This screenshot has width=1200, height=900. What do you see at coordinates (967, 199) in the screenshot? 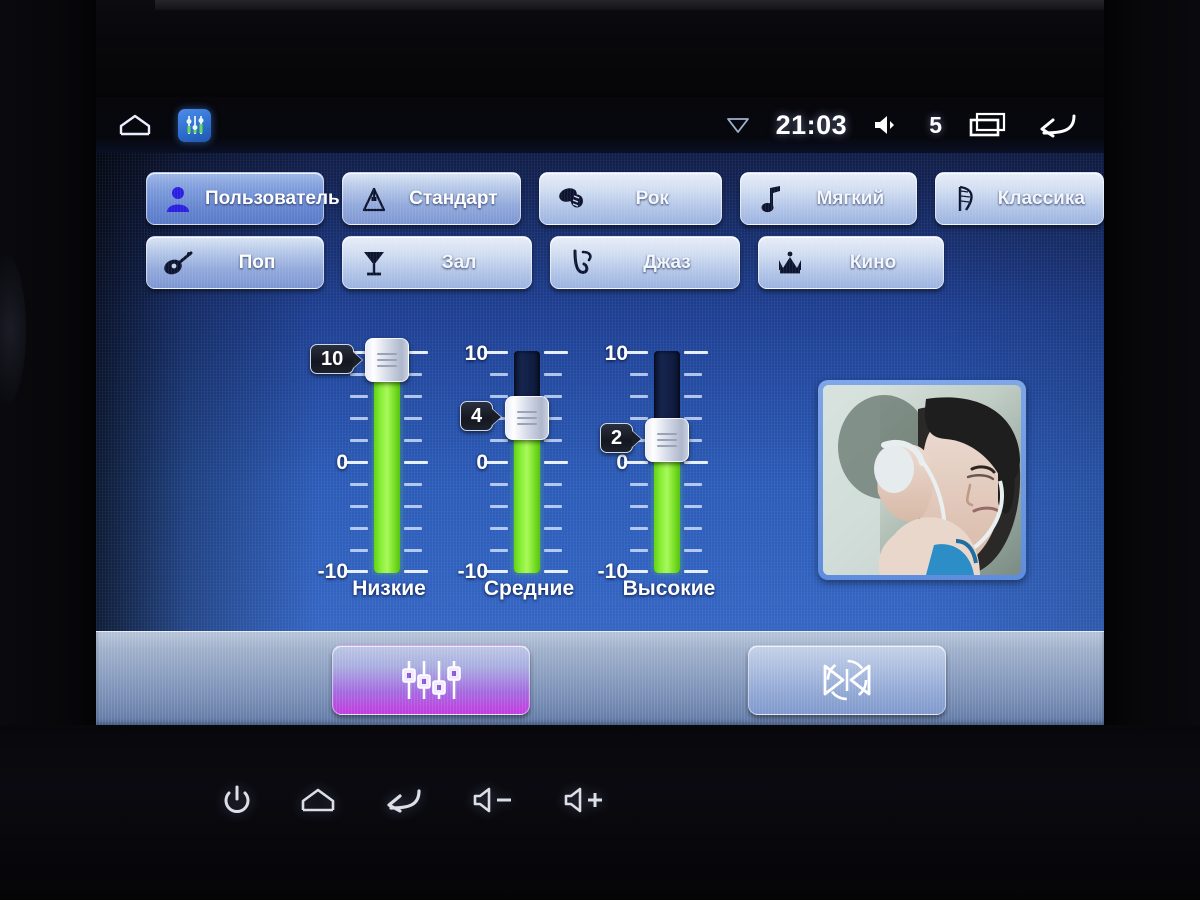
I see `harp-icon` at bounding box center [967, 199].